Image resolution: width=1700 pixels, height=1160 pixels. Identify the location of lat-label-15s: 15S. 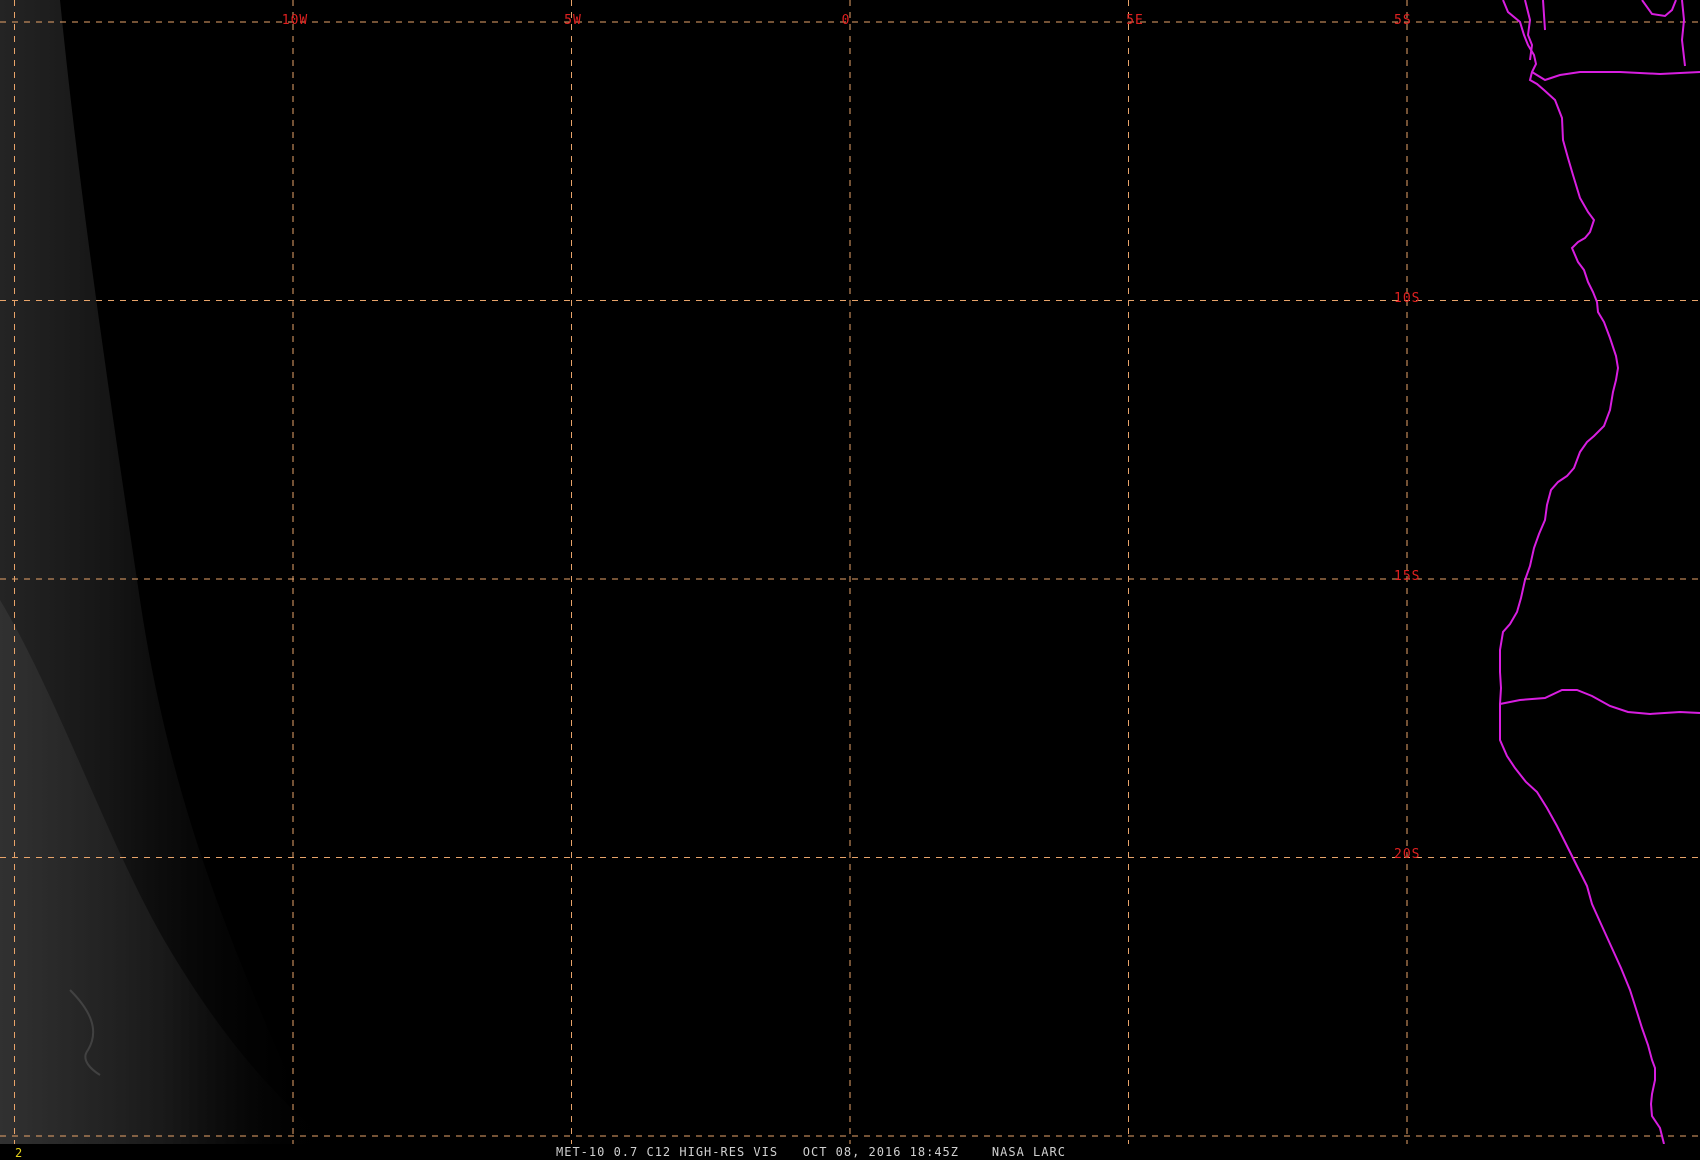
(1407, 576).